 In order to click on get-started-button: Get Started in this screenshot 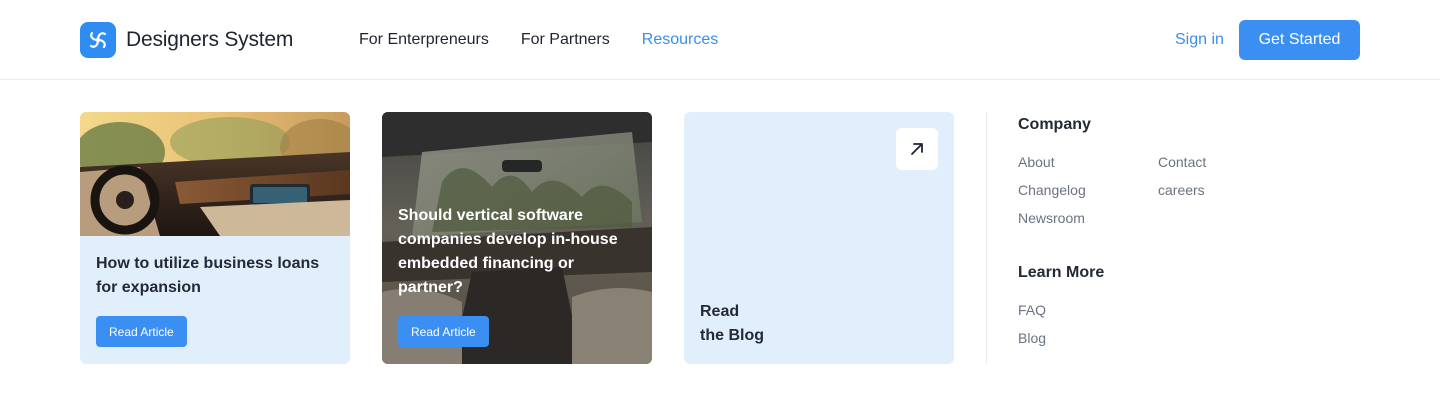, I will do `click(1299, 40)`.